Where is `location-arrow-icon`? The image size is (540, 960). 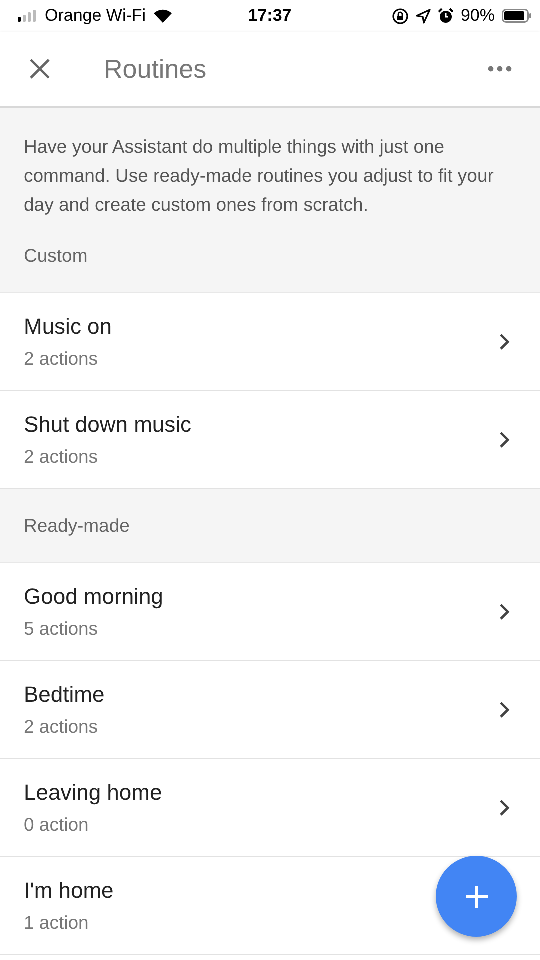
location-arrow-icon is located at coordinates (423, 16).